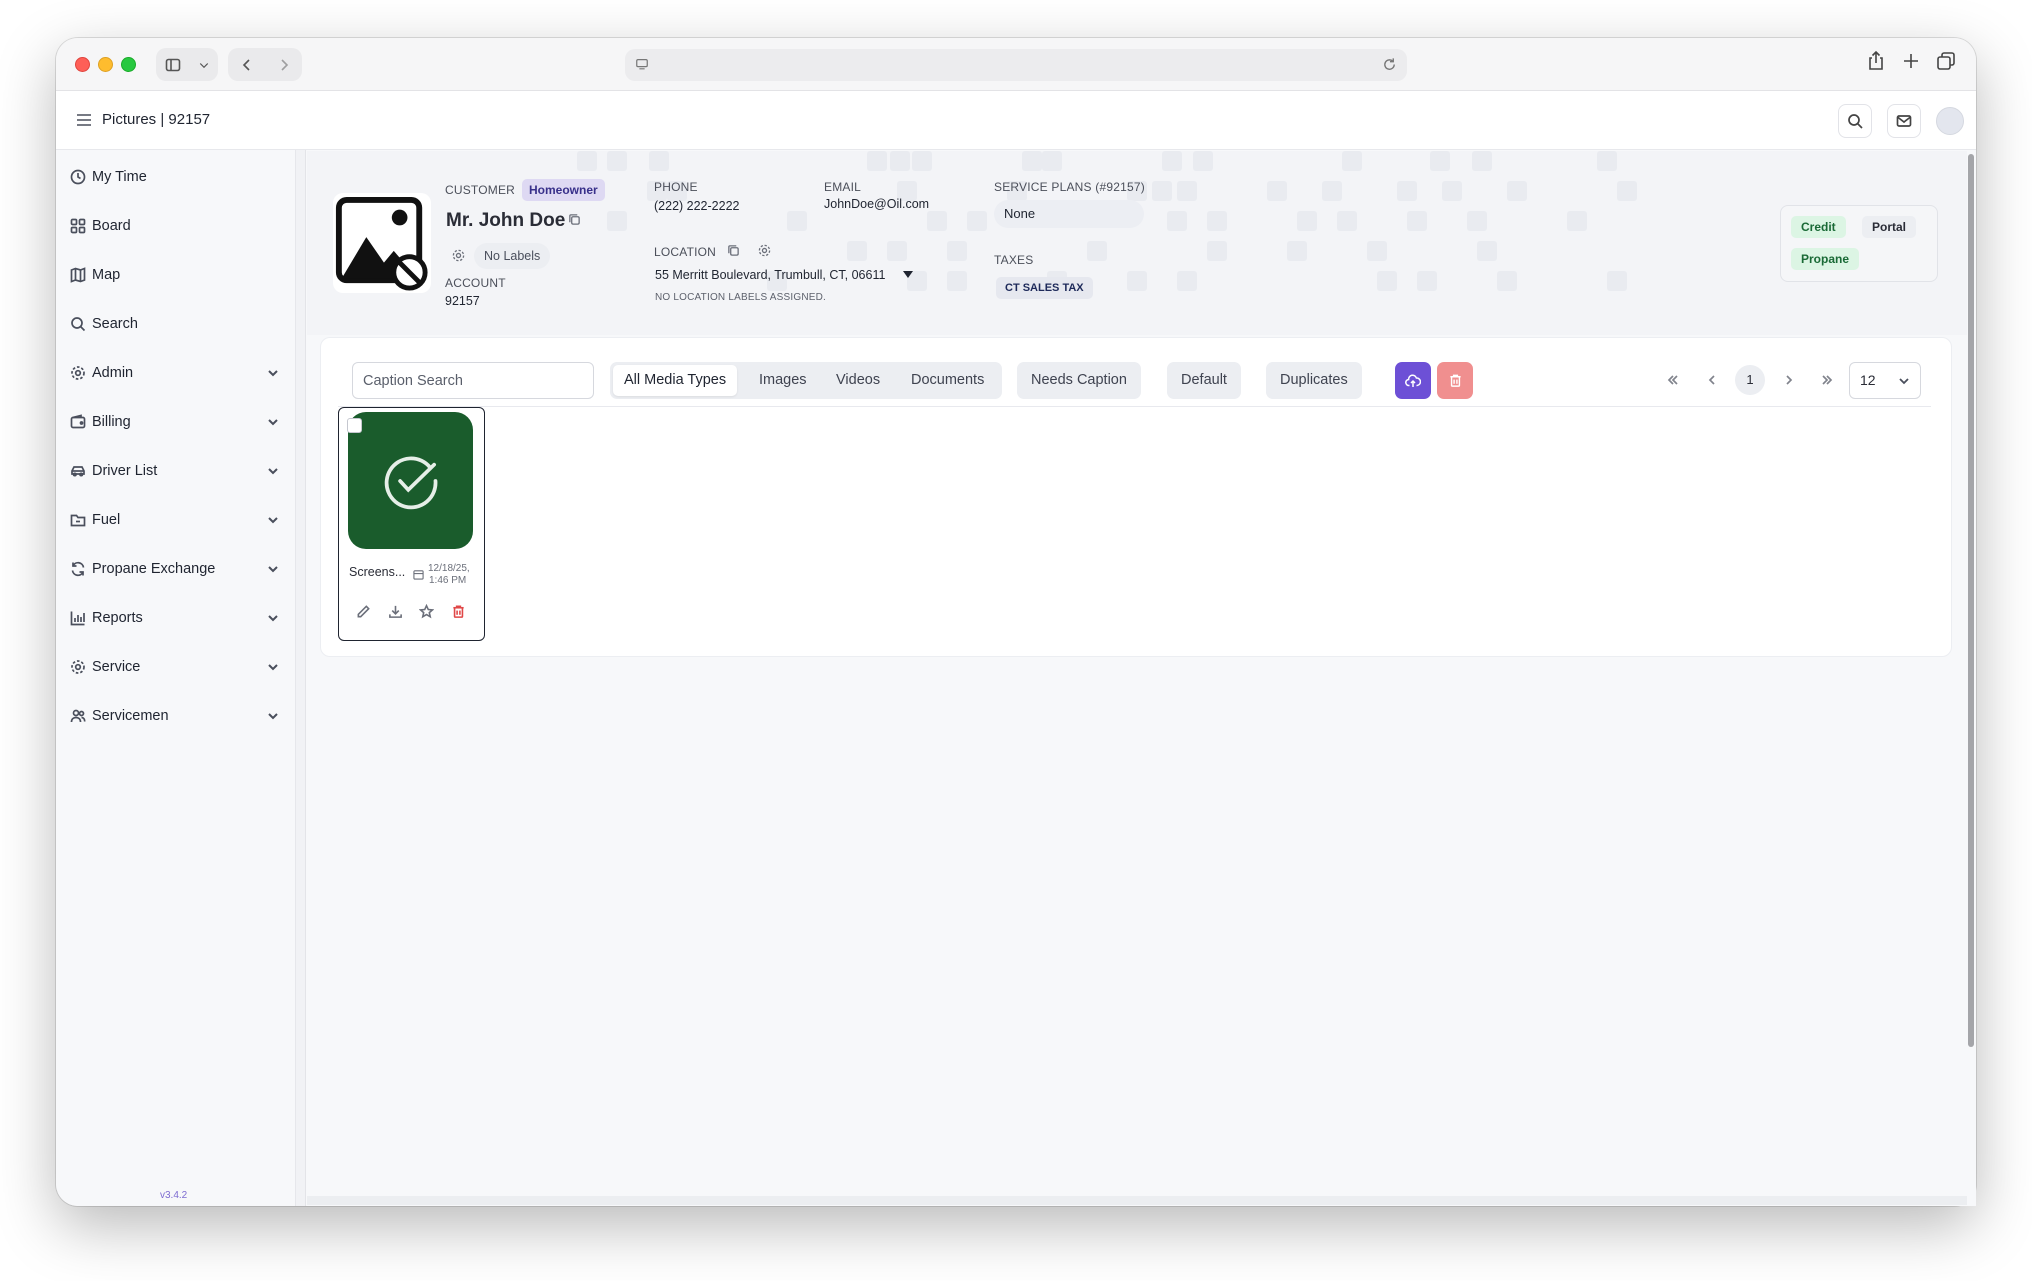 This screenshot has width=2032, height=1281. I want to click on location-settings-icon, so click(764, 250).